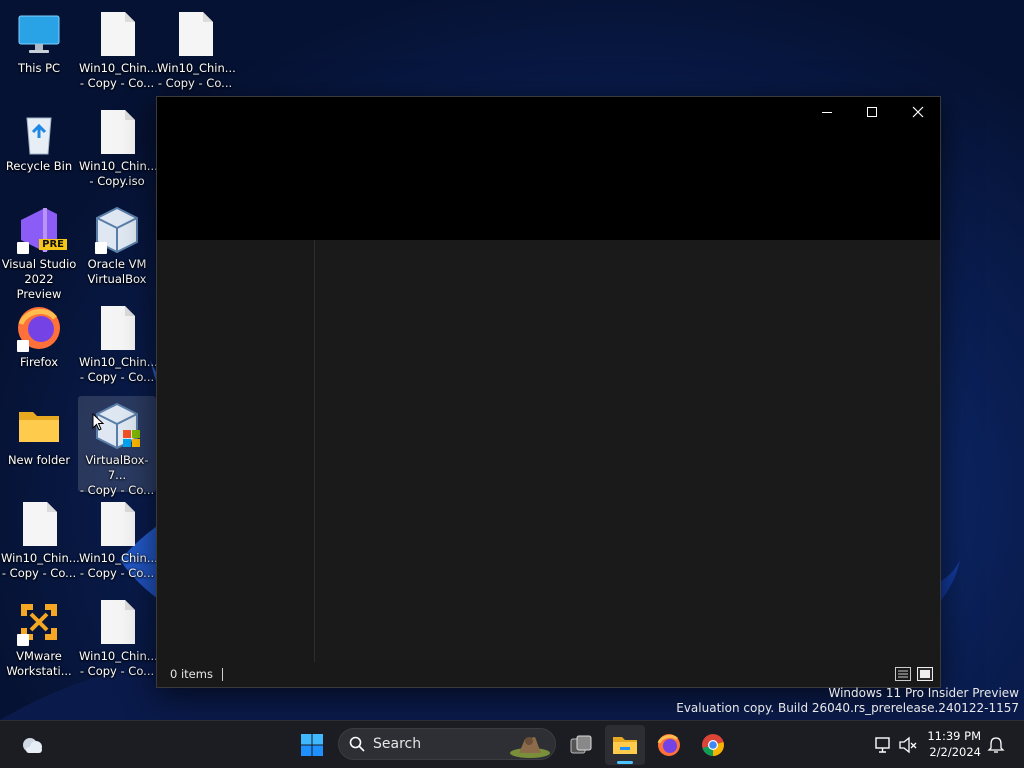  I want to click on desktop-icon-this-pc: This PC, so click(39, 52).